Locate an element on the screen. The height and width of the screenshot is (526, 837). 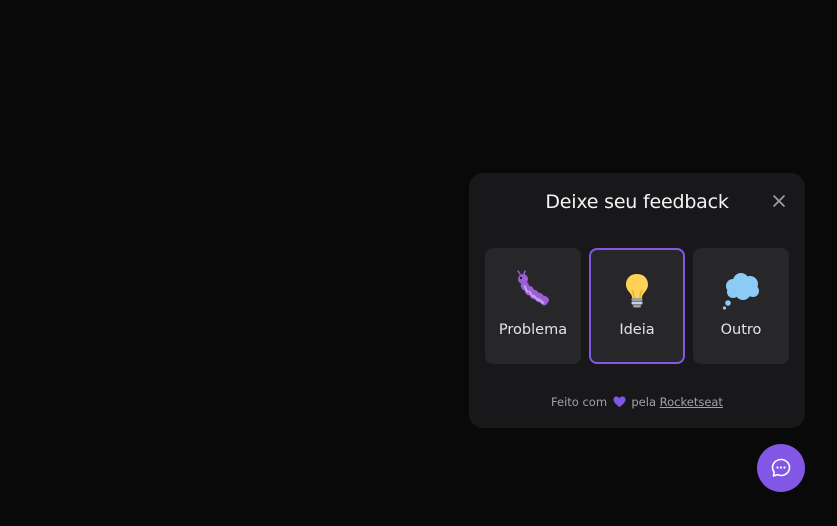
thought-balloon-icon is located at coordinates (741, 290).